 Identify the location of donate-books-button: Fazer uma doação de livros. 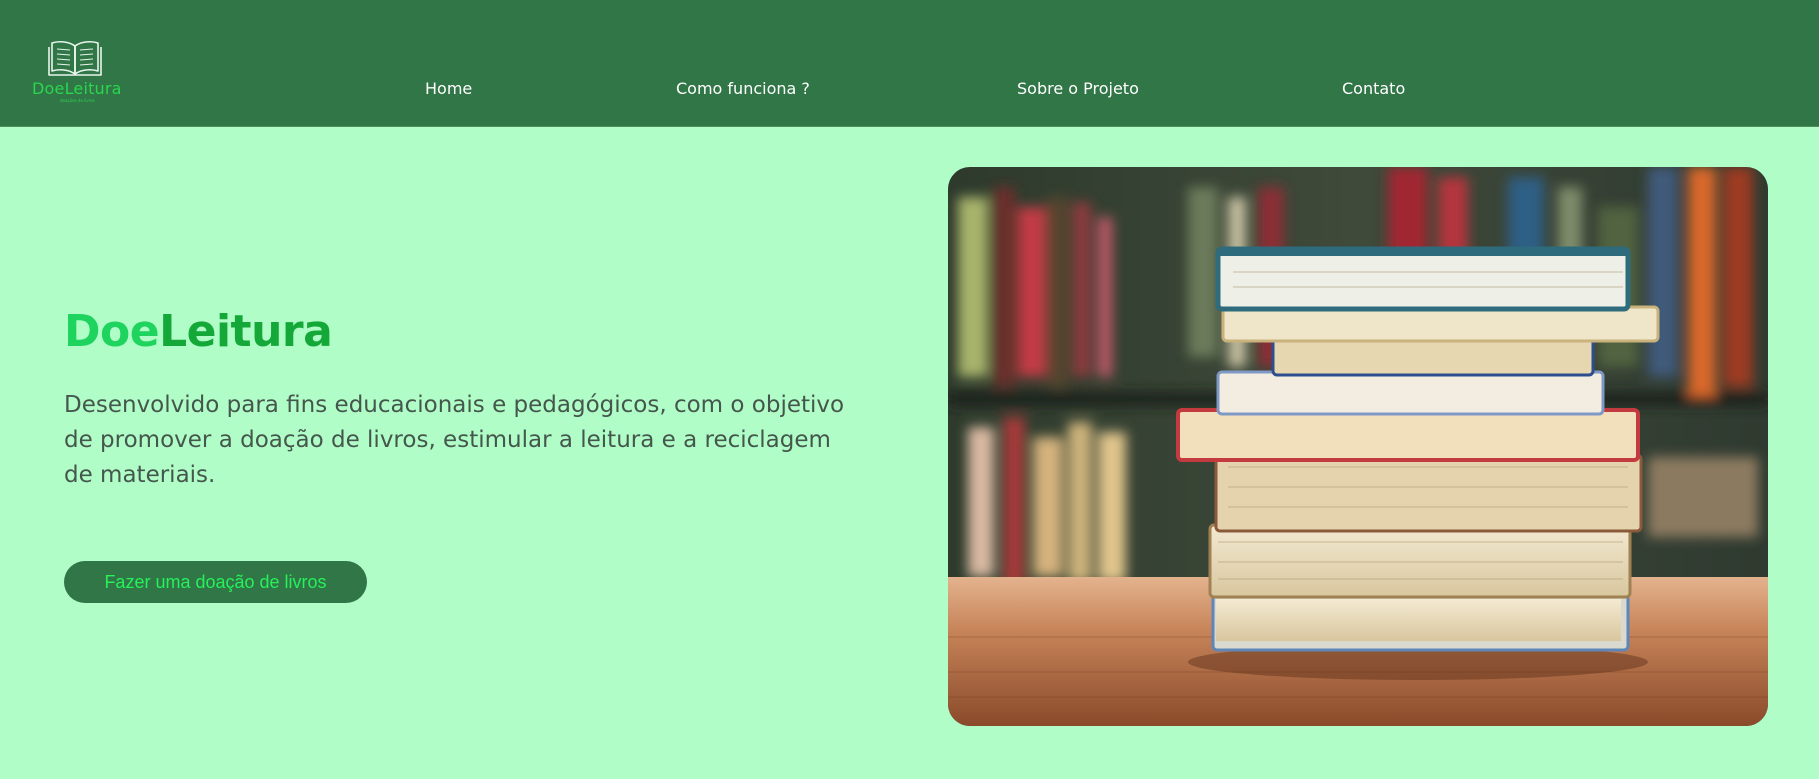
(215, 582).